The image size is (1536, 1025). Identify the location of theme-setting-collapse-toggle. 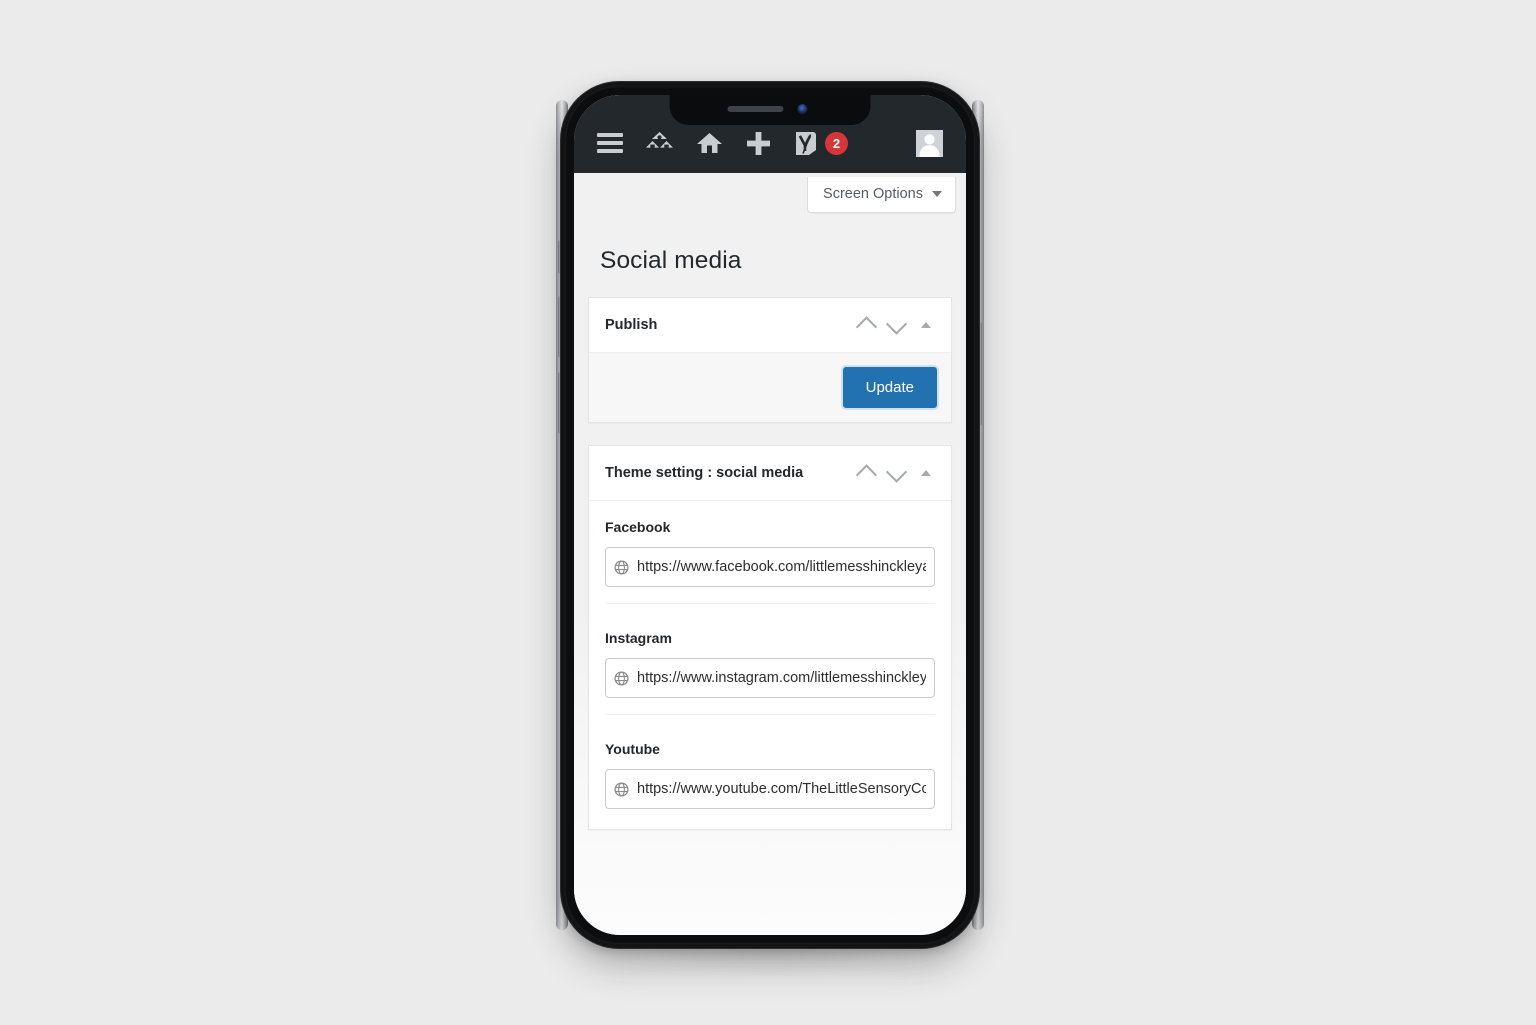
(926, 473).